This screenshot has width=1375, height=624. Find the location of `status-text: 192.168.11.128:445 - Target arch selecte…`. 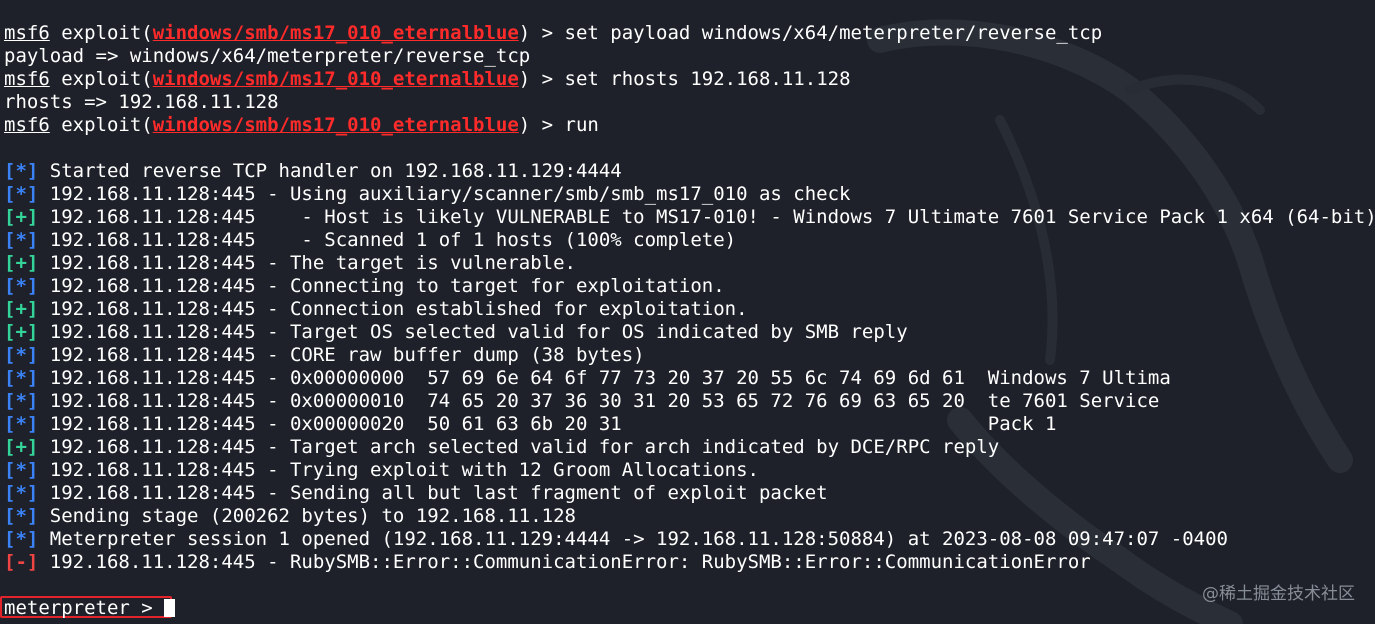

status-text: 192.168.11.128:445 - Target arch selecte… is located at coordinates (519, 447).